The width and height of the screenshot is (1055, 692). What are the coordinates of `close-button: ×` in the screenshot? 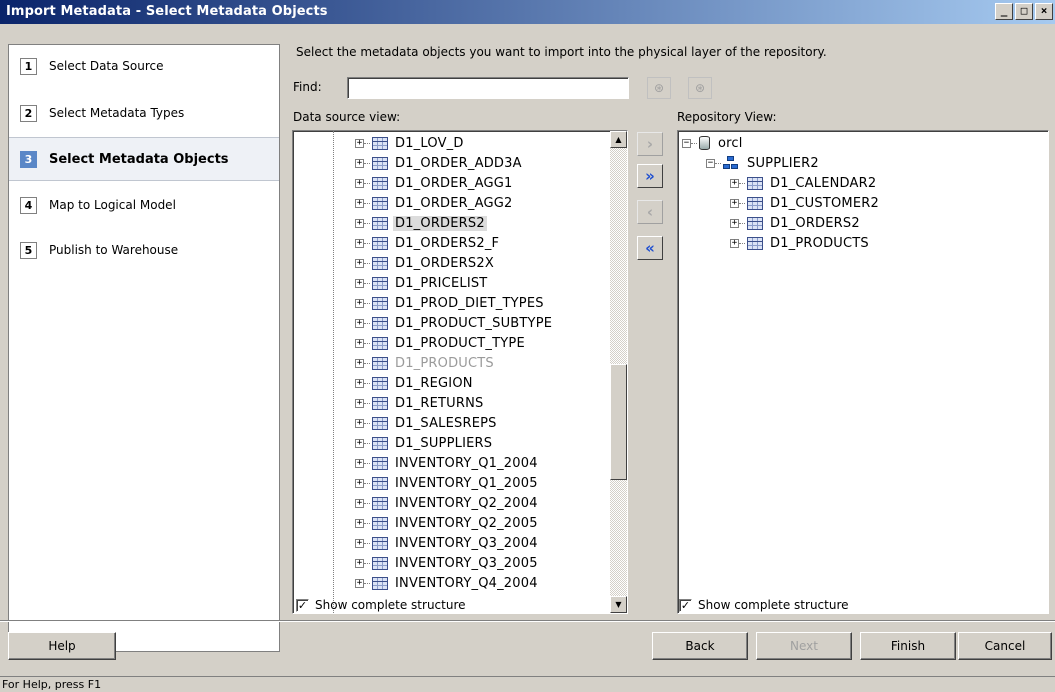 It's located at (1044, 11).